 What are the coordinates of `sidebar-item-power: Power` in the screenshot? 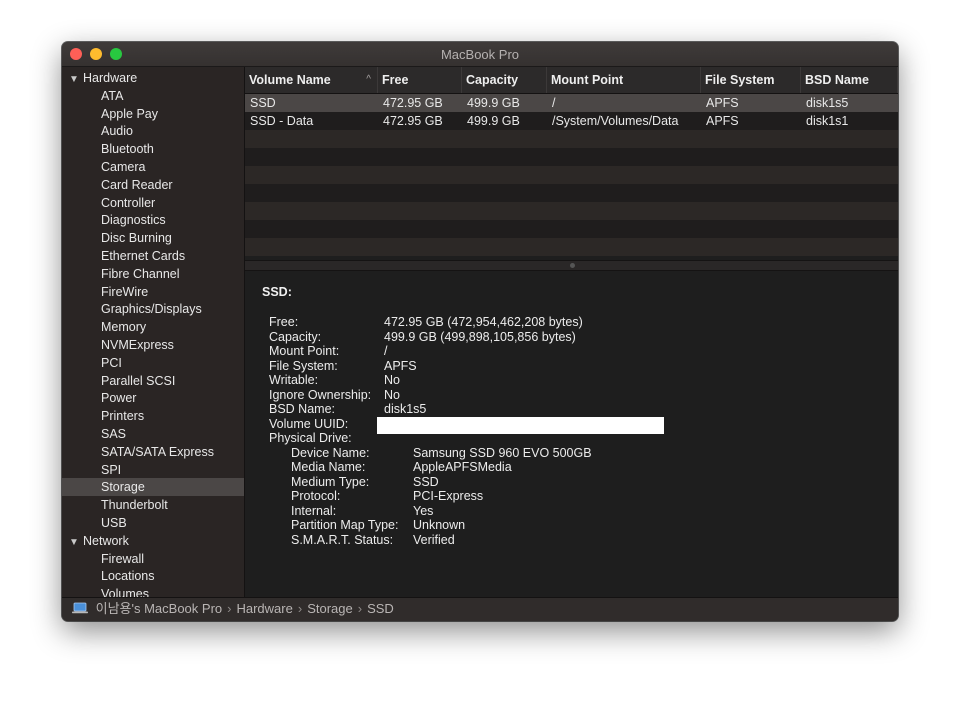 It's located at (153, 398).